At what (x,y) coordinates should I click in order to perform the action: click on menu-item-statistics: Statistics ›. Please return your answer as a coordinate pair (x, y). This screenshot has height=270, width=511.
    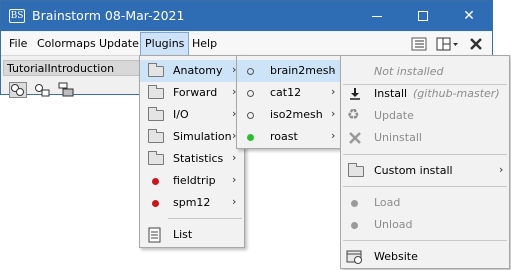
    Looking at the image, I should click on (192, 159).